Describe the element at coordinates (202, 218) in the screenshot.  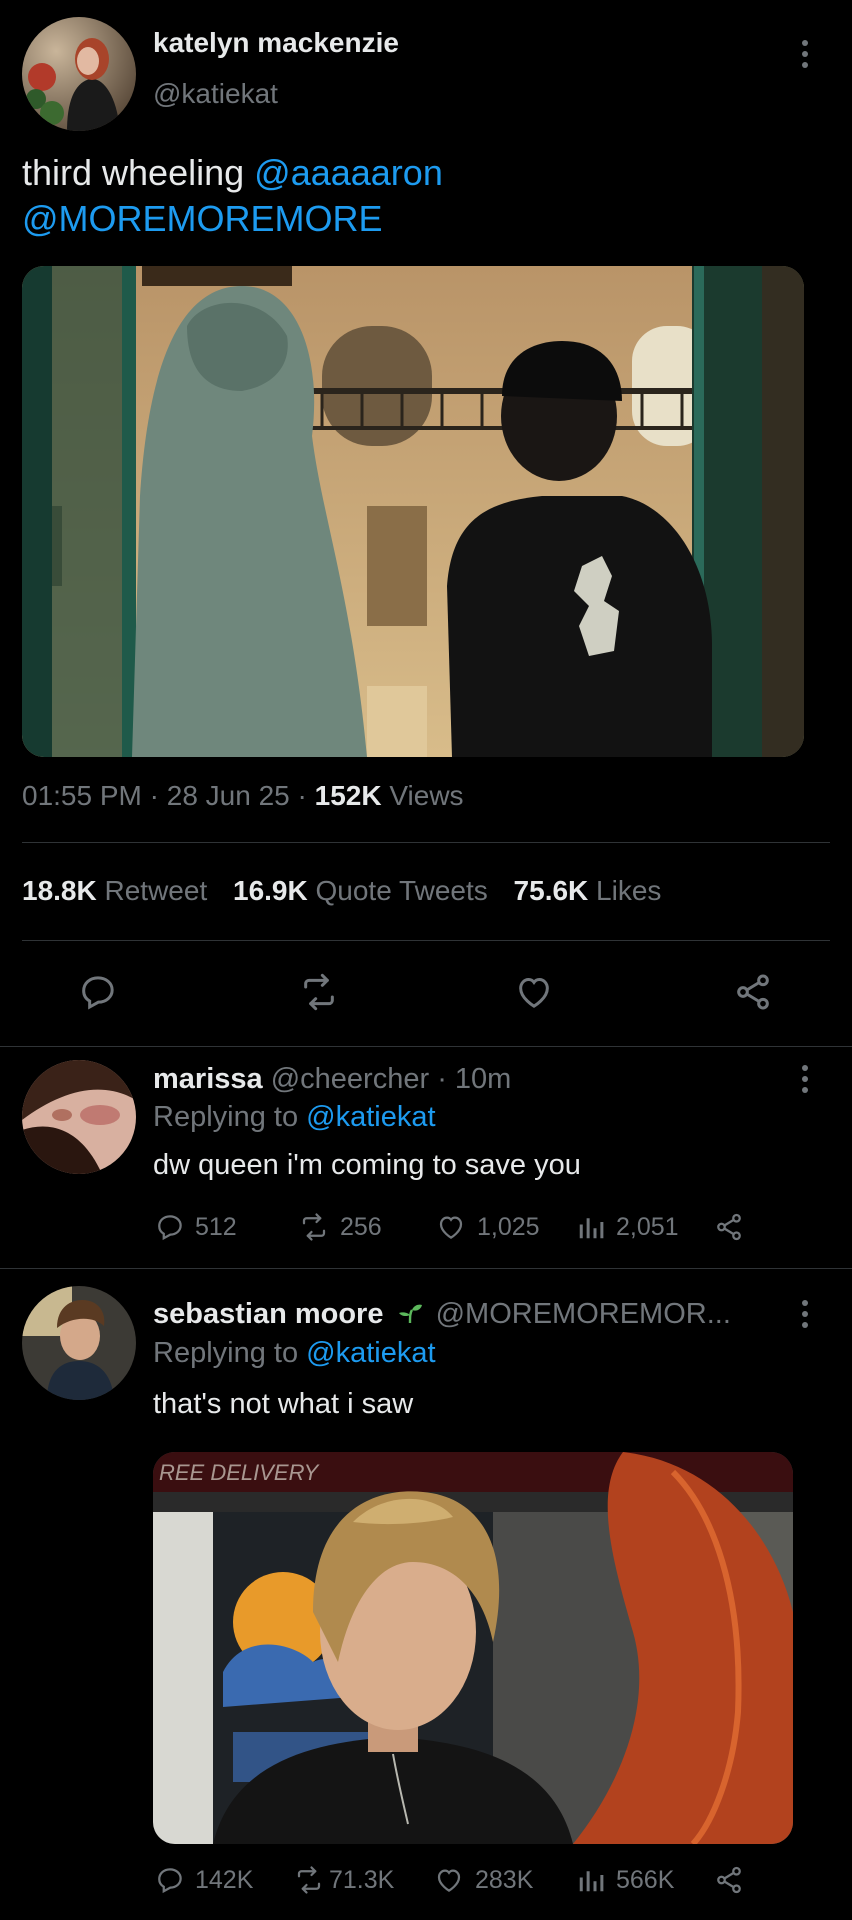
I see `mention-link: @MOREMOREMORE` at that location.